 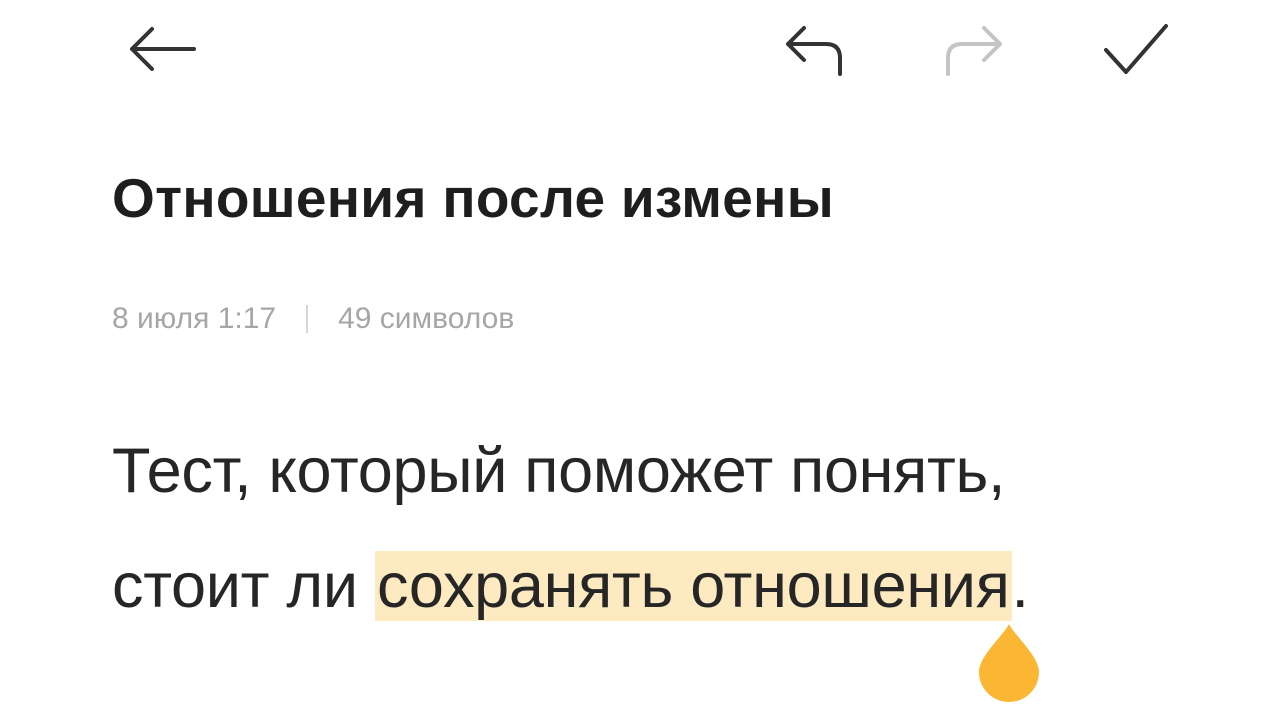 I want to click on note-title: Отношения после измены, so click(x=473, y=198).